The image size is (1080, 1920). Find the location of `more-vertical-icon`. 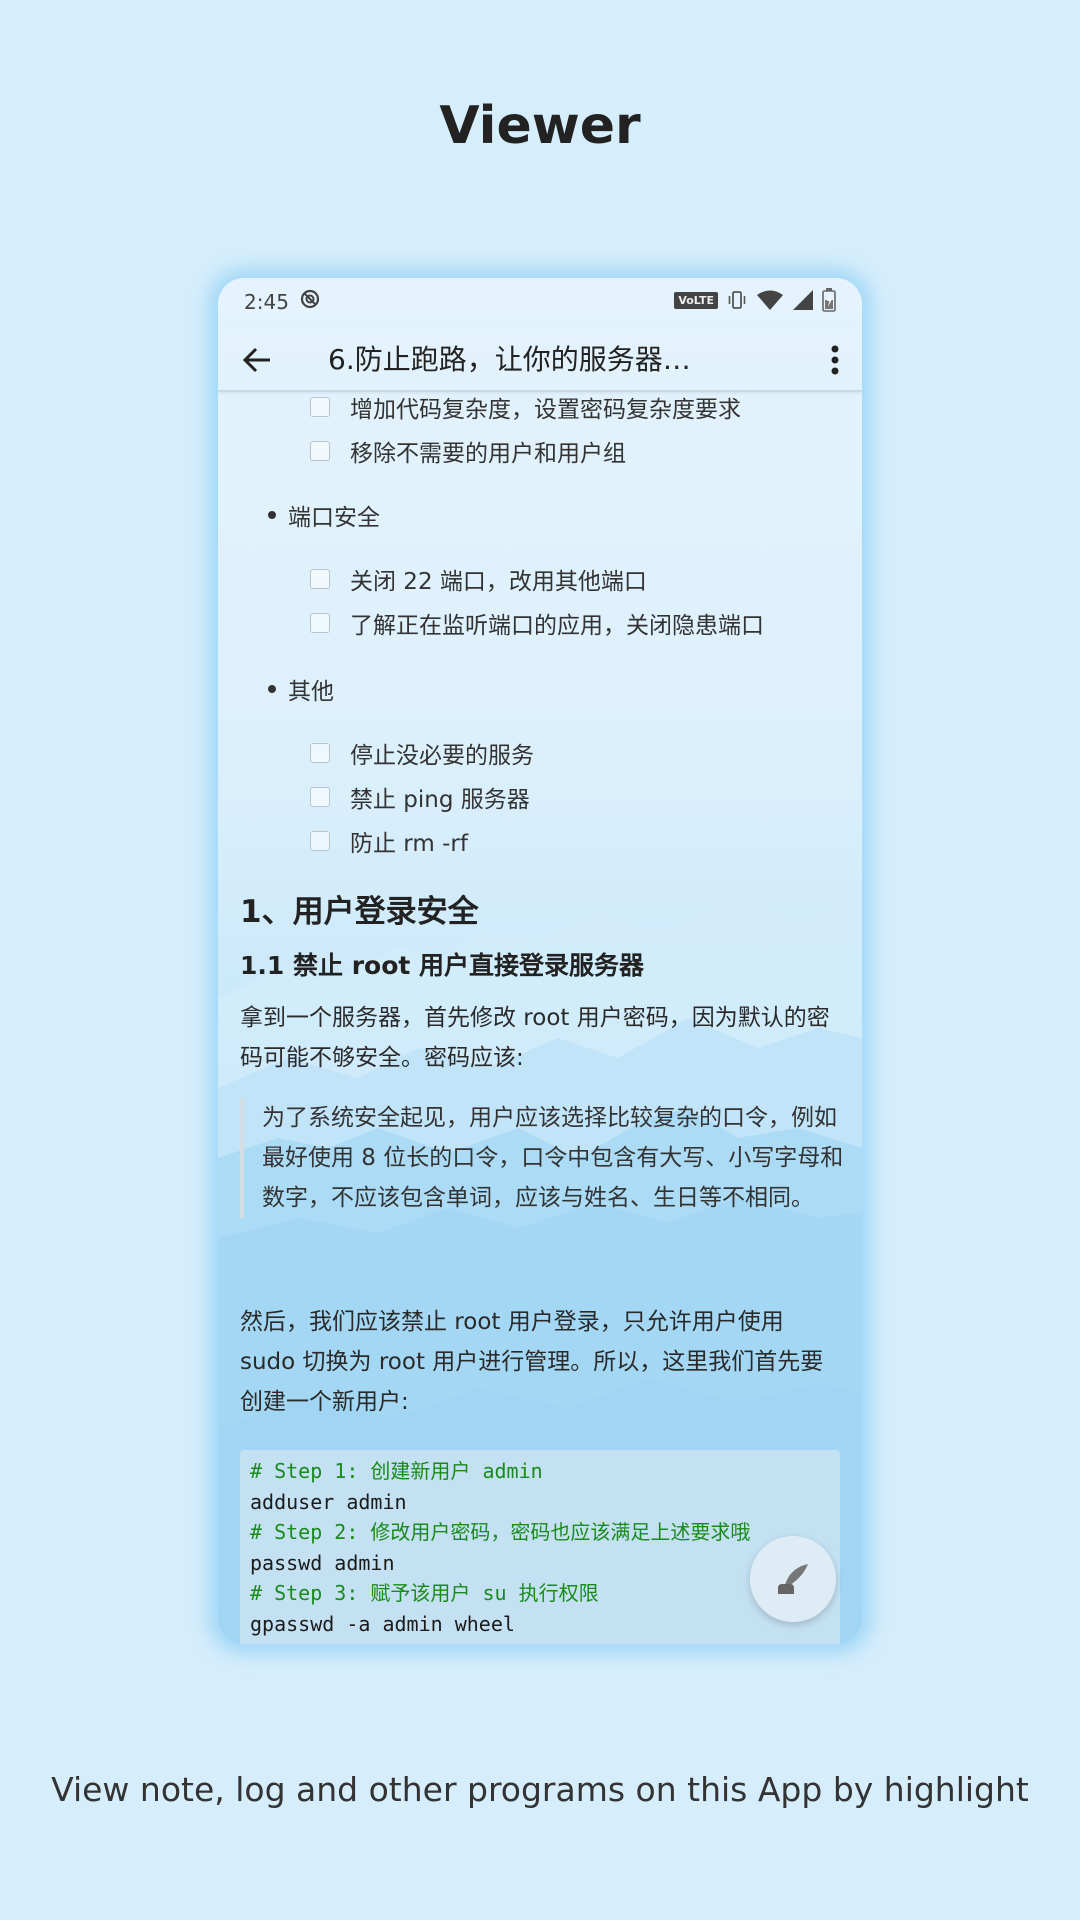

more-vertical-icon is located at coordinates (835, 360).